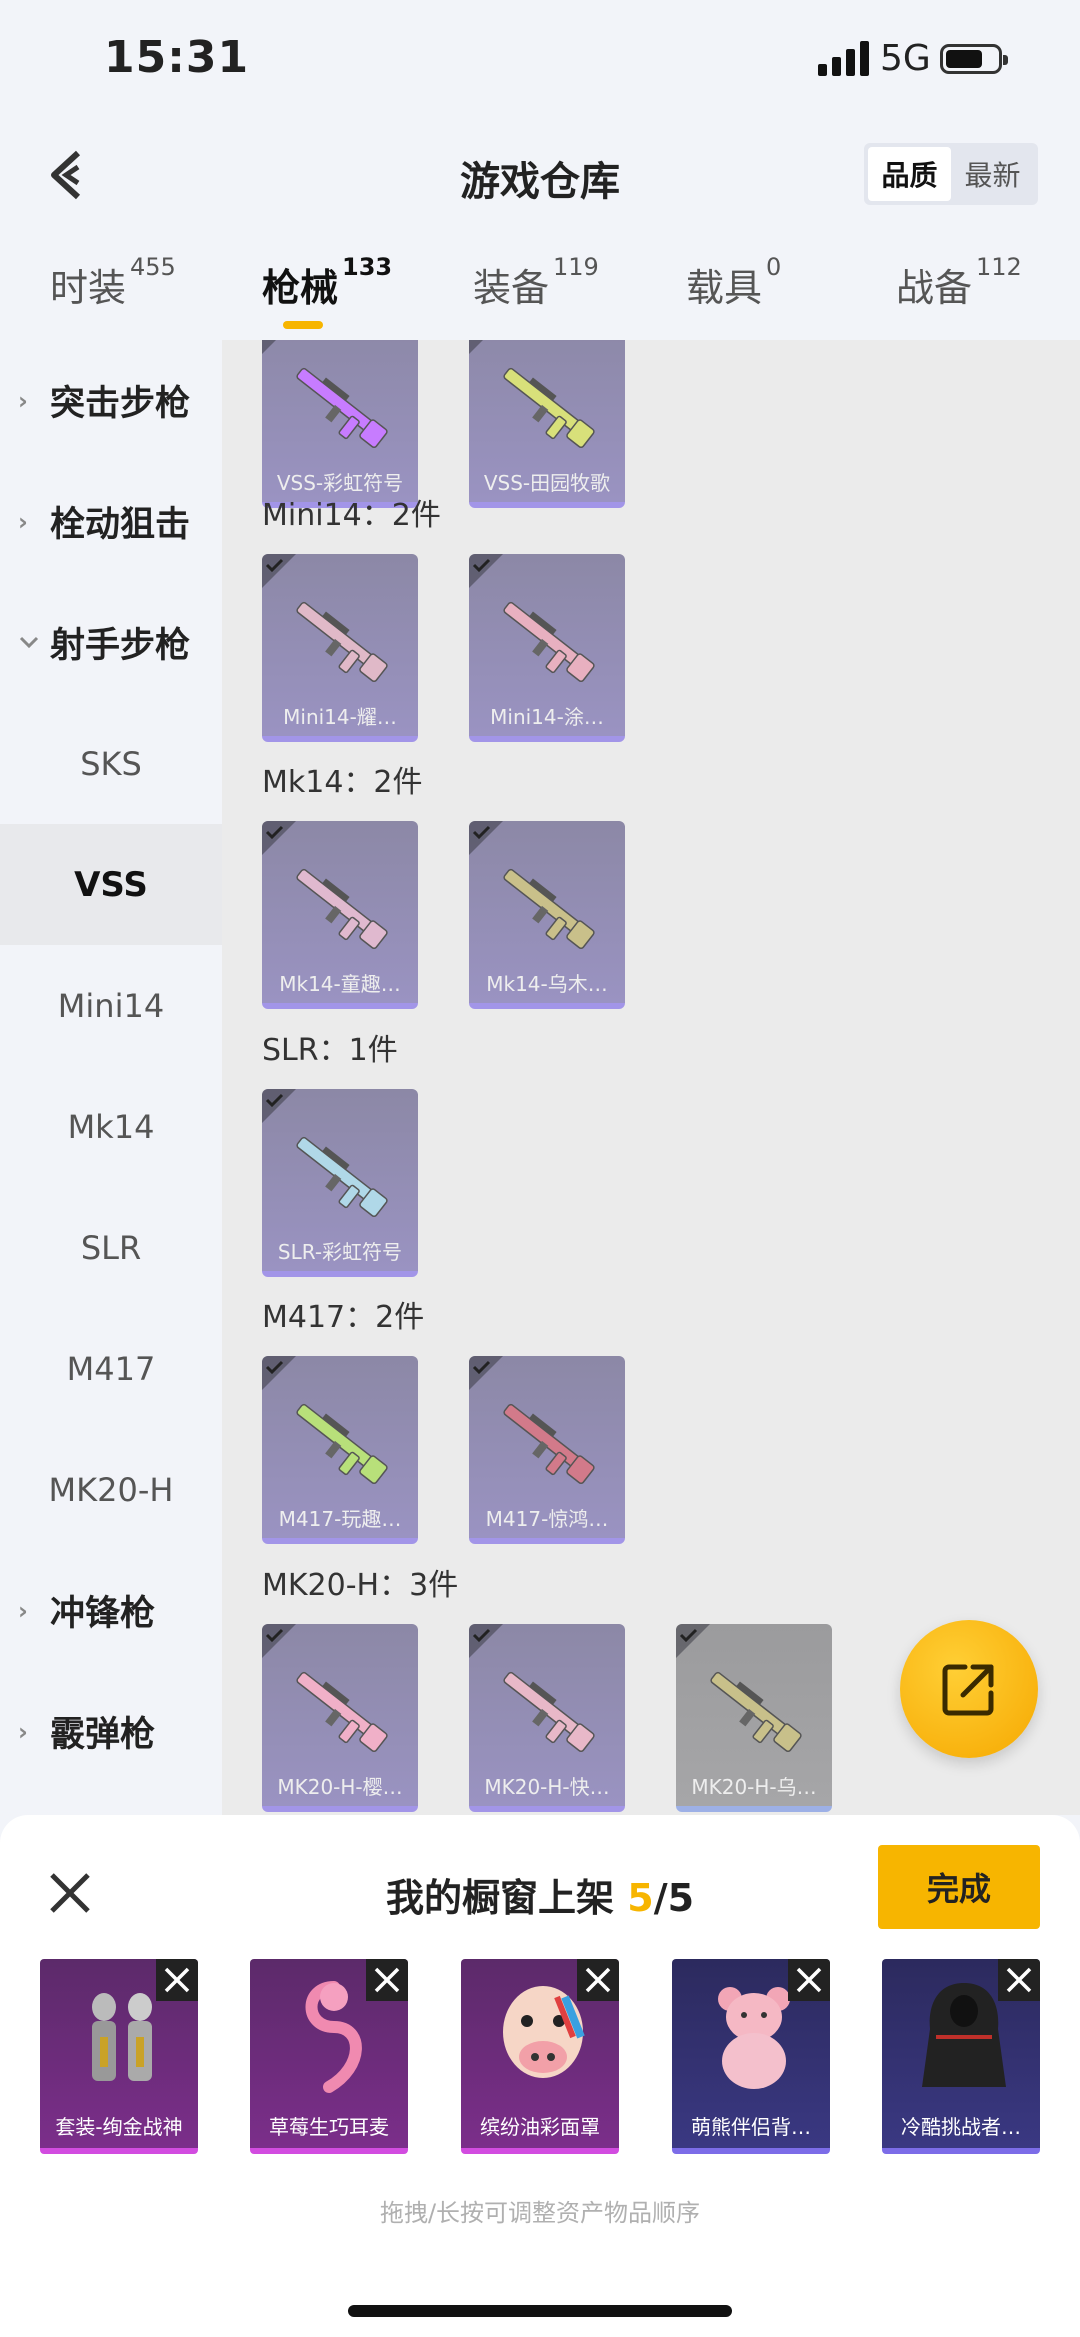 Image resolution: width=1080 pixels, height=2337 pixels. What do you see at coordinates (540, 175) in the screenshot?
I see `header: 游戏仓库 品质 最新` at bounding box center [540, 175].